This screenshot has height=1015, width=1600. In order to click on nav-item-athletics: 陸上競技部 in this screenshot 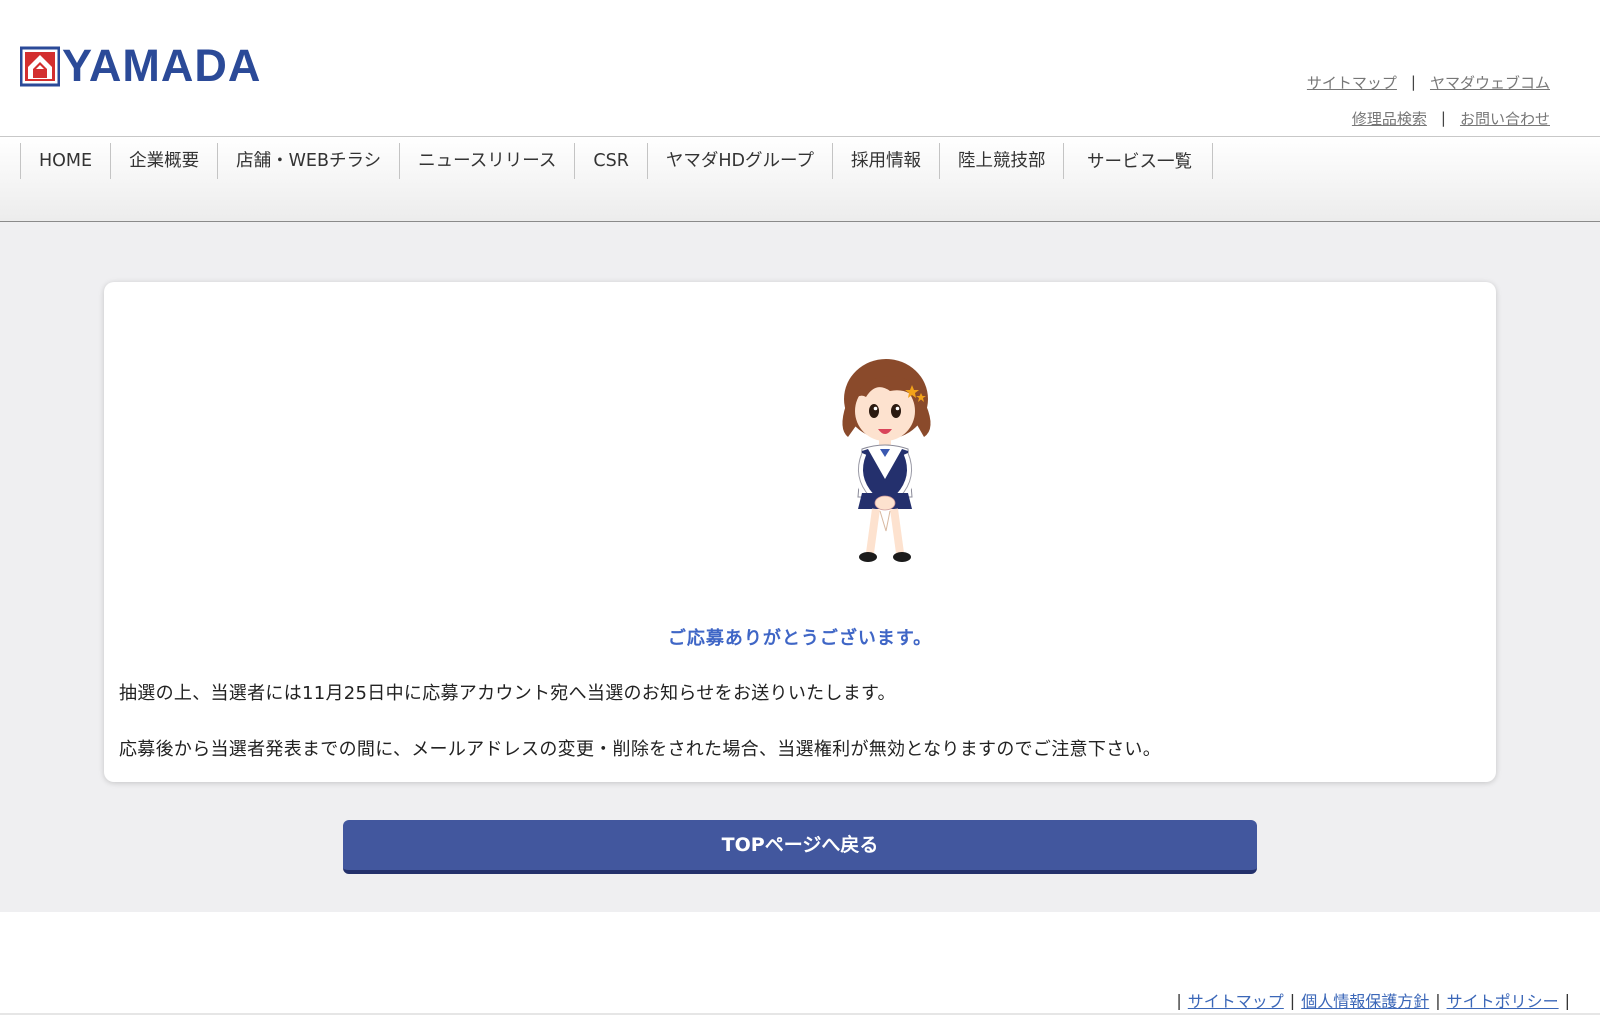, I will do `click(1001, 161)`.